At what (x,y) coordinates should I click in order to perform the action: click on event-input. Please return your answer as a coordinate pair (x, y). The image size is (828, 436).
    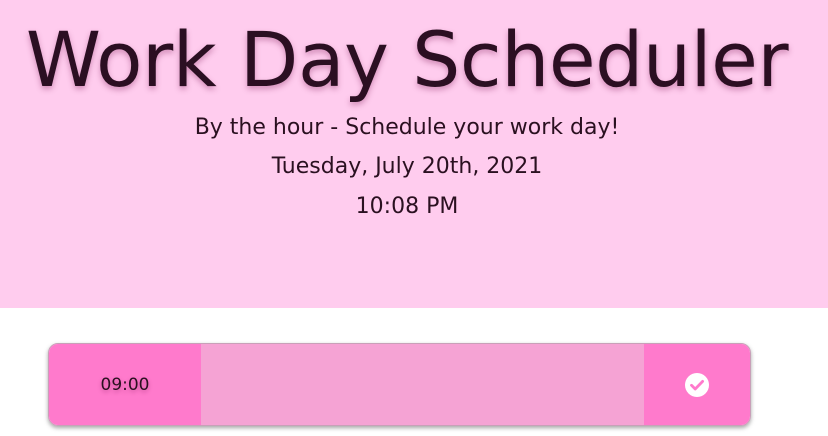
    Looking at the image, I should click on (422, 384).